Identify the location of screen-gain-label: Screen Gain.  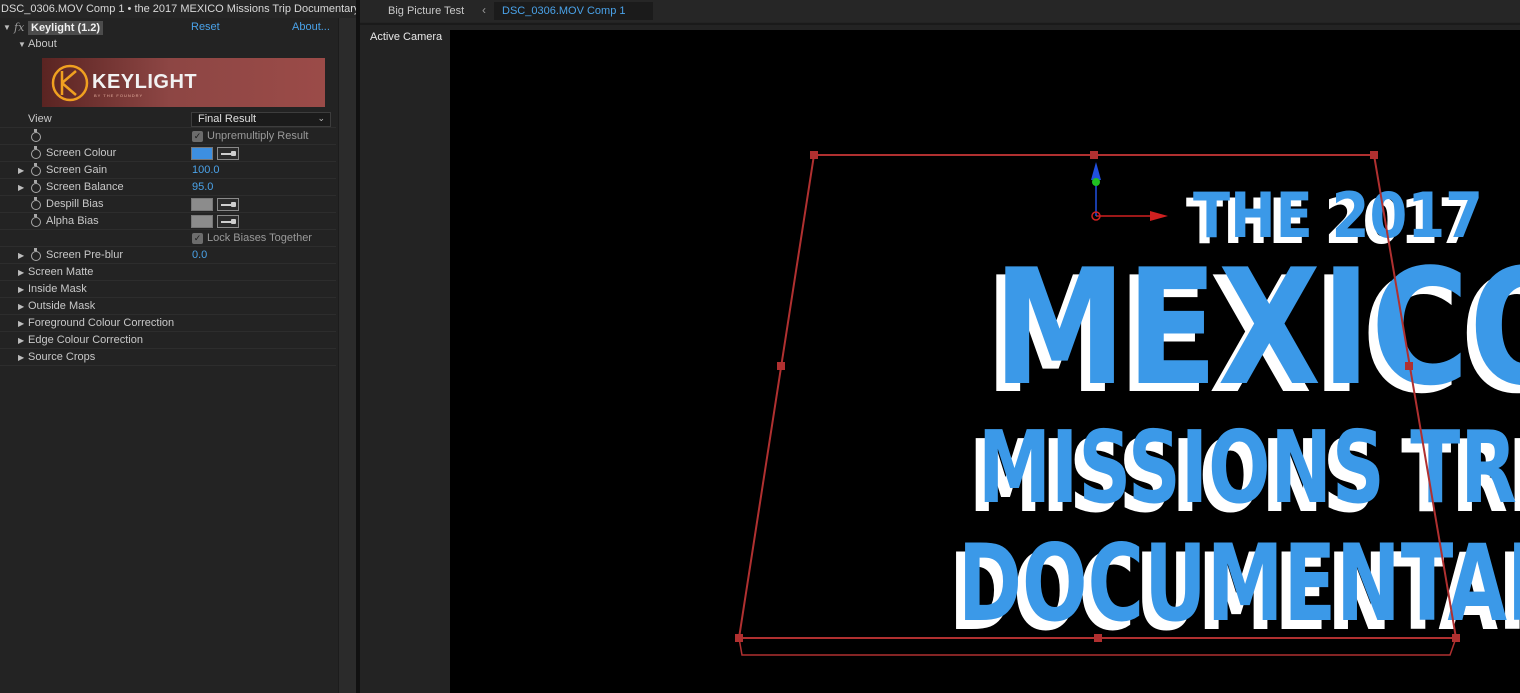
(77, 170).